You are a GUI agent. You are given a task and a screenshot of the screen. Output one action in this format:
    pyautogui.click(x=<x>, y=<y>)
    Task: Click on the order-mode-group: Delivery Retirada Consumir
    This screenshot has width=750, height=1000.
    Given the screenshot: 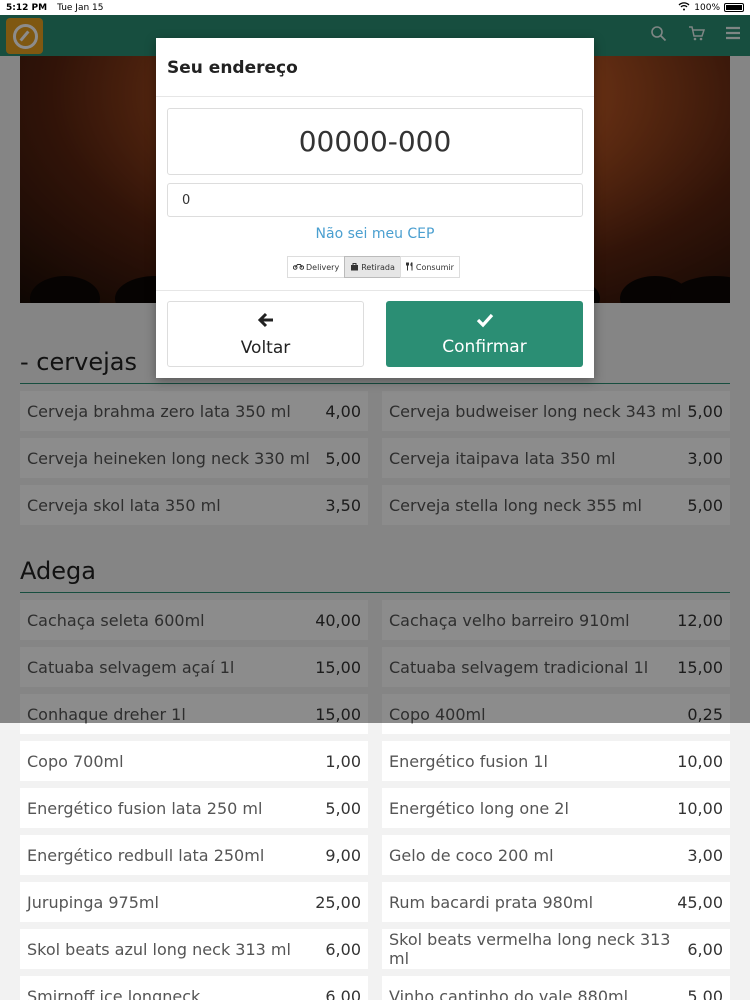 What is the action you would take?
    pyautogui.click(x=373, y=267)
    